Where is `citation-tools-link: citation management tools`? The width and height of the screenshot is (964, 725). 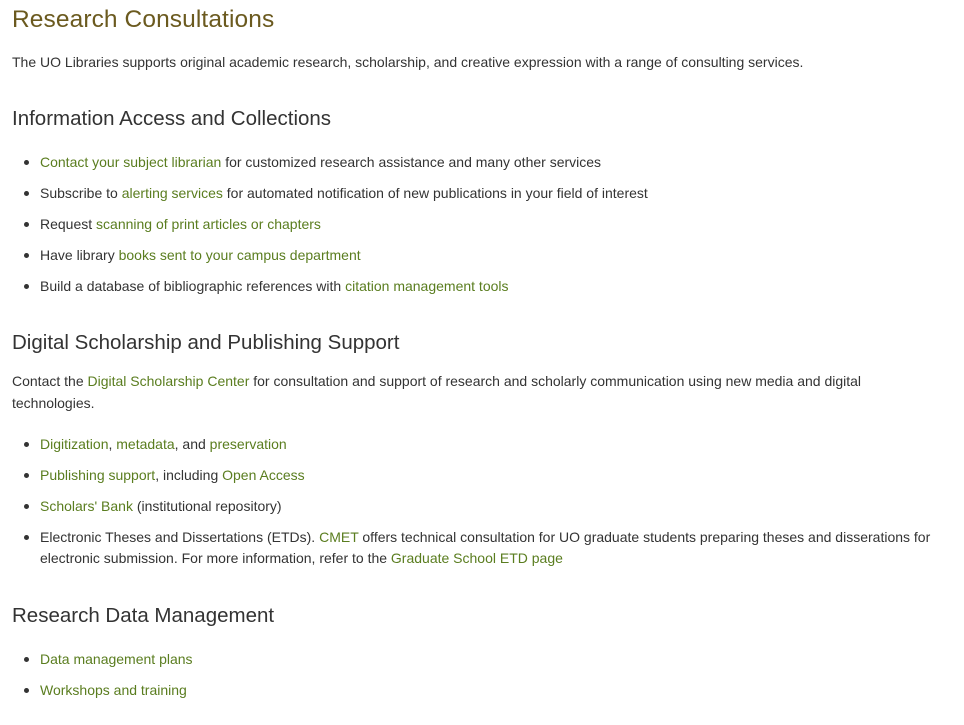
citation-tools-link: citation management tools is located at coordinates (426, 286).